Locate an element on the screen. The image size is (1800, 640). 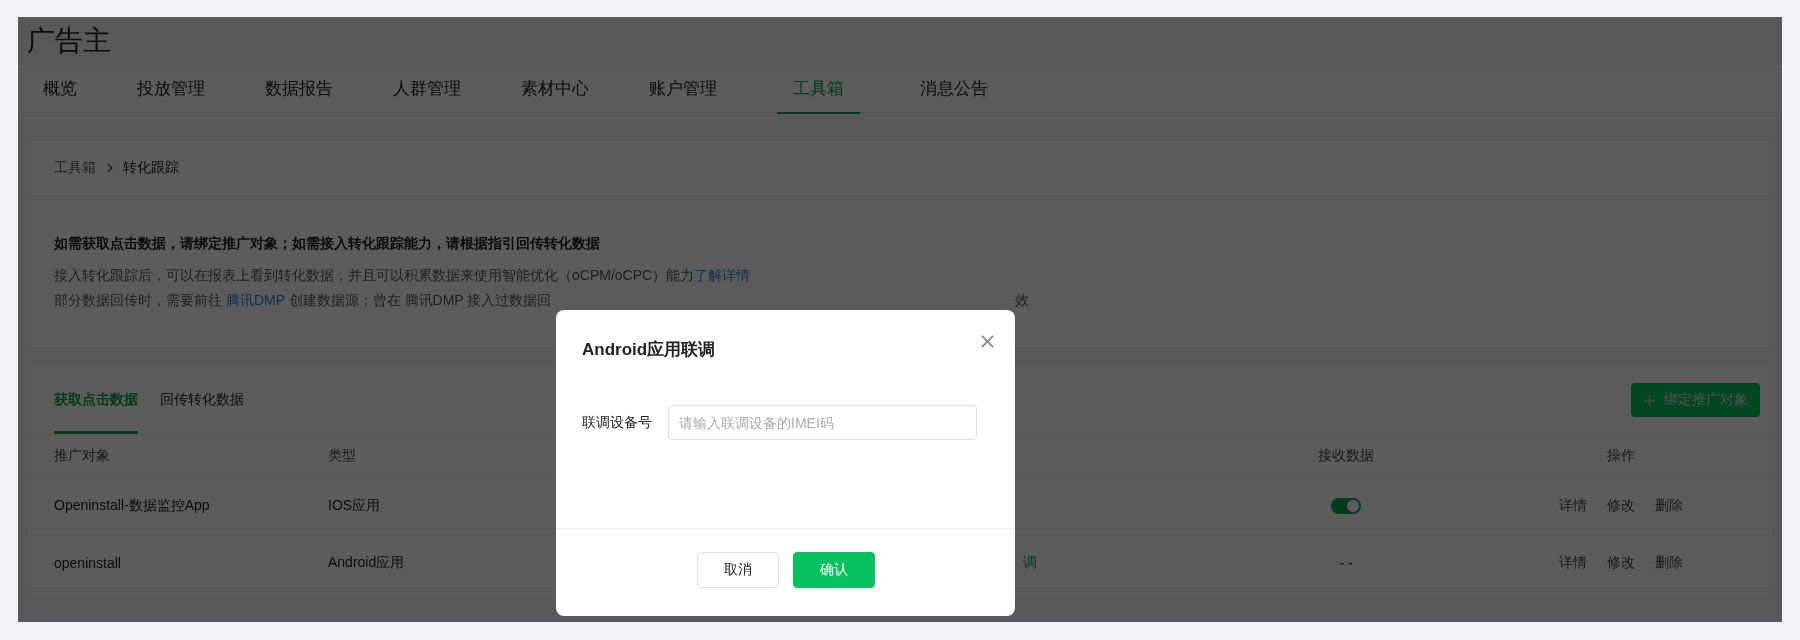
close-icon is located at coordinates (987, 341).